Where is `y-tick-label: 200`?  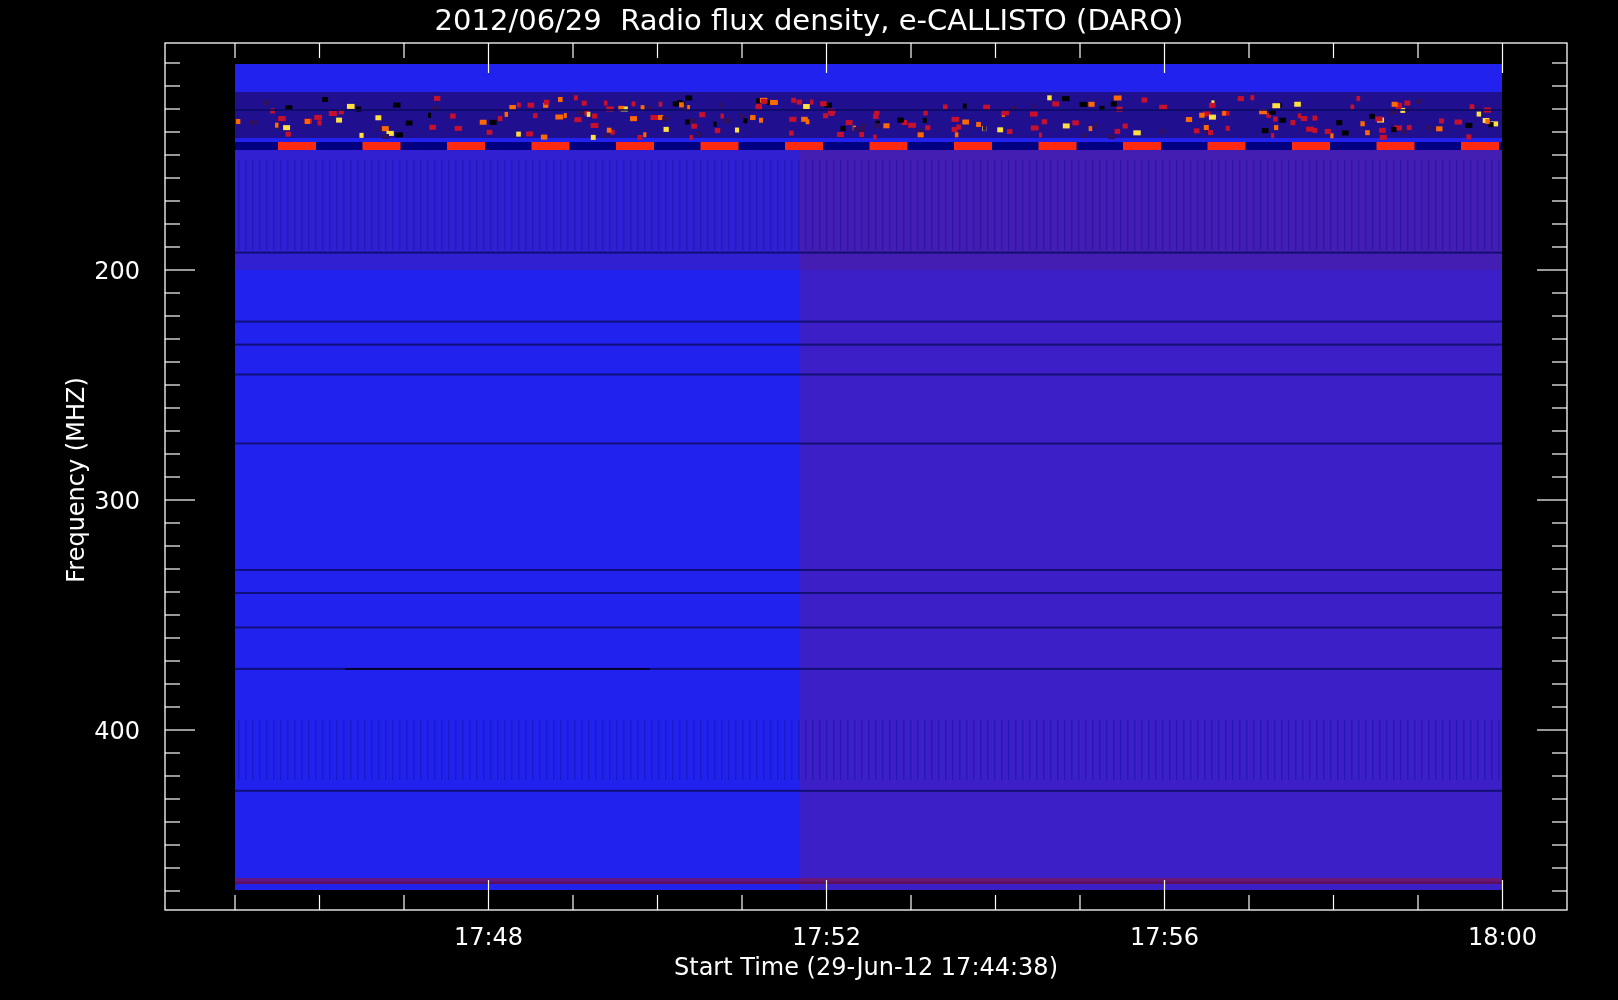
y-tick-label: 200 is located at coordinates (117, 271).